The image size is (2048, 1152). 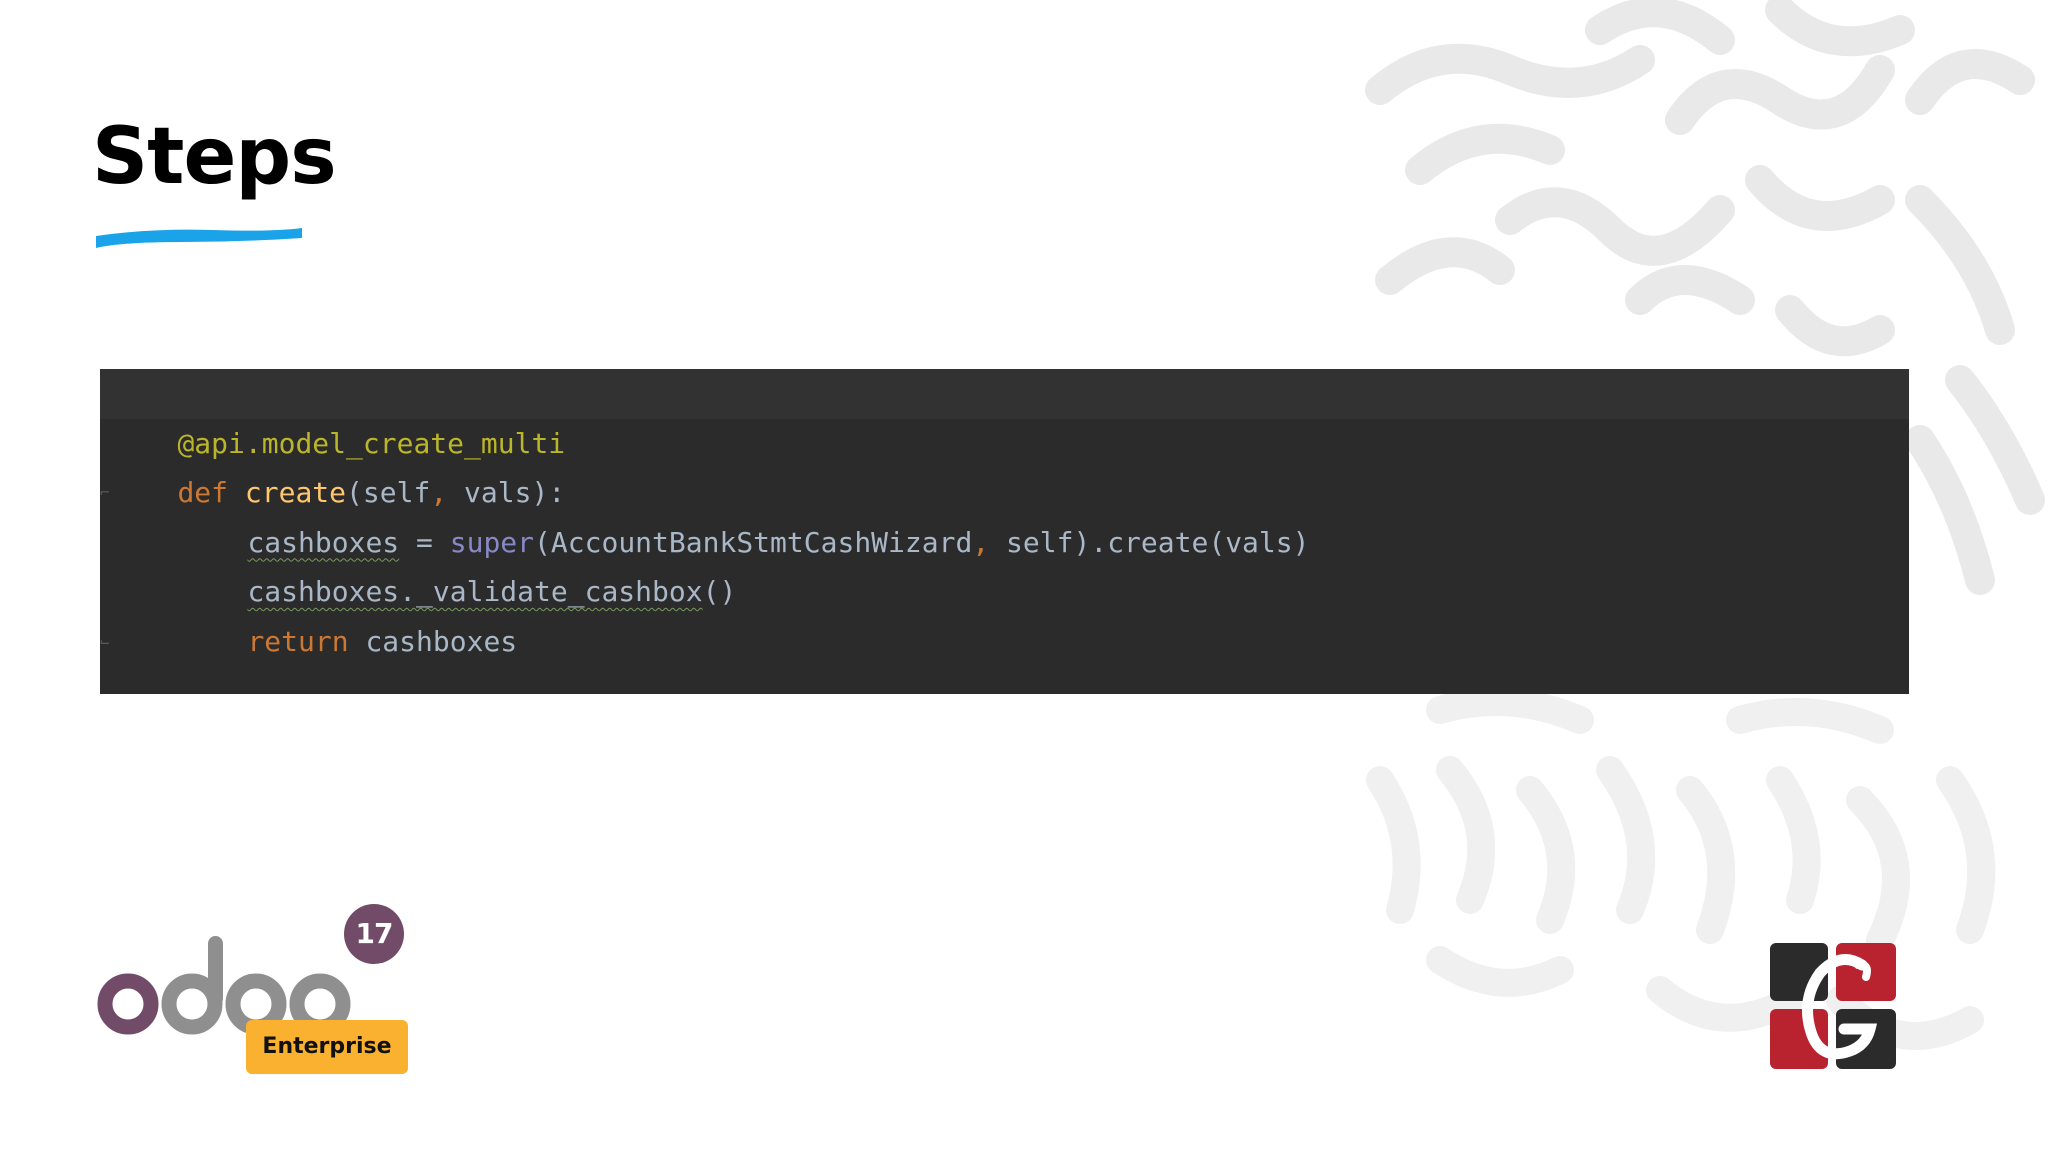 What do you see at coordinates (261, 990) in the screenshot?
I see `odoo-logo: 17 Enterprise` at bounding box center [261, 990].